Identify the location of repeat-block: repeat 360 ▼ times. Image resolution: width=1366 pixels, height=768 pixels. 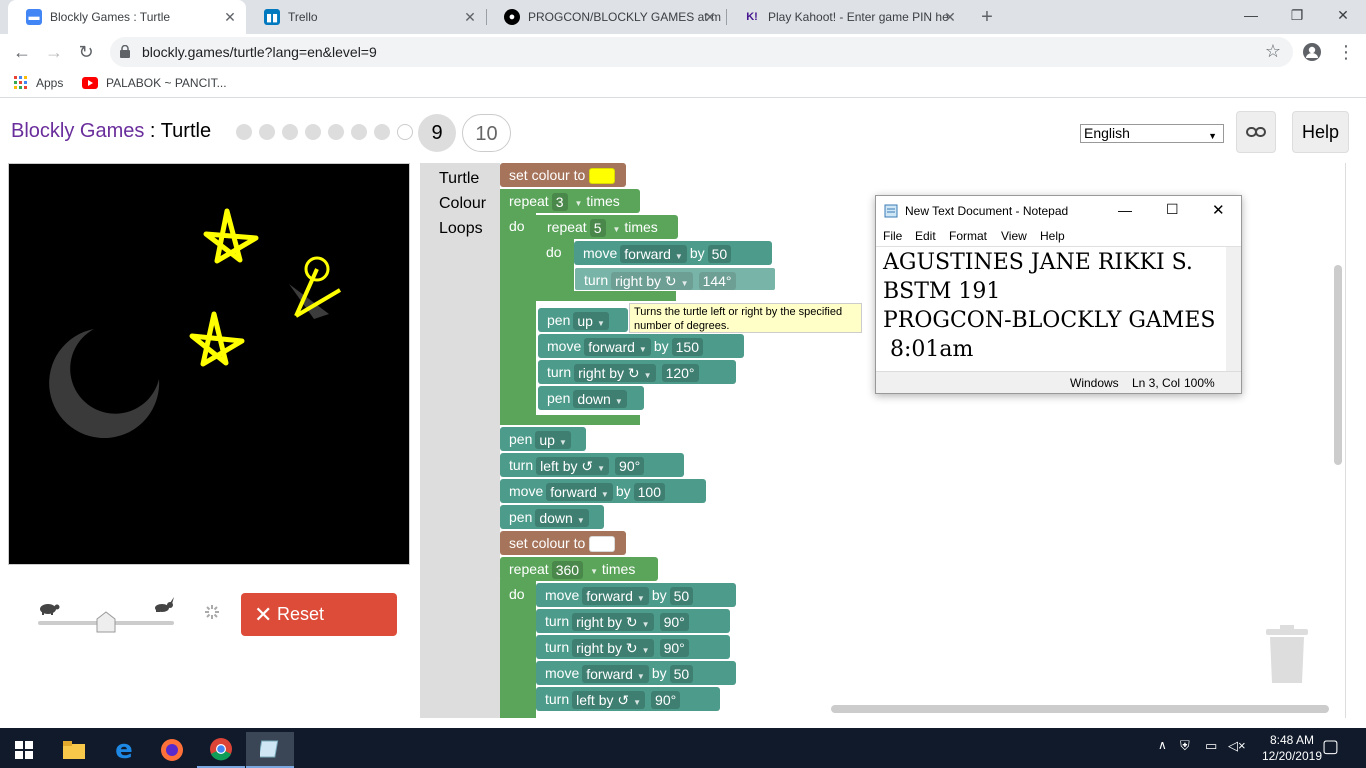
(579, 569).